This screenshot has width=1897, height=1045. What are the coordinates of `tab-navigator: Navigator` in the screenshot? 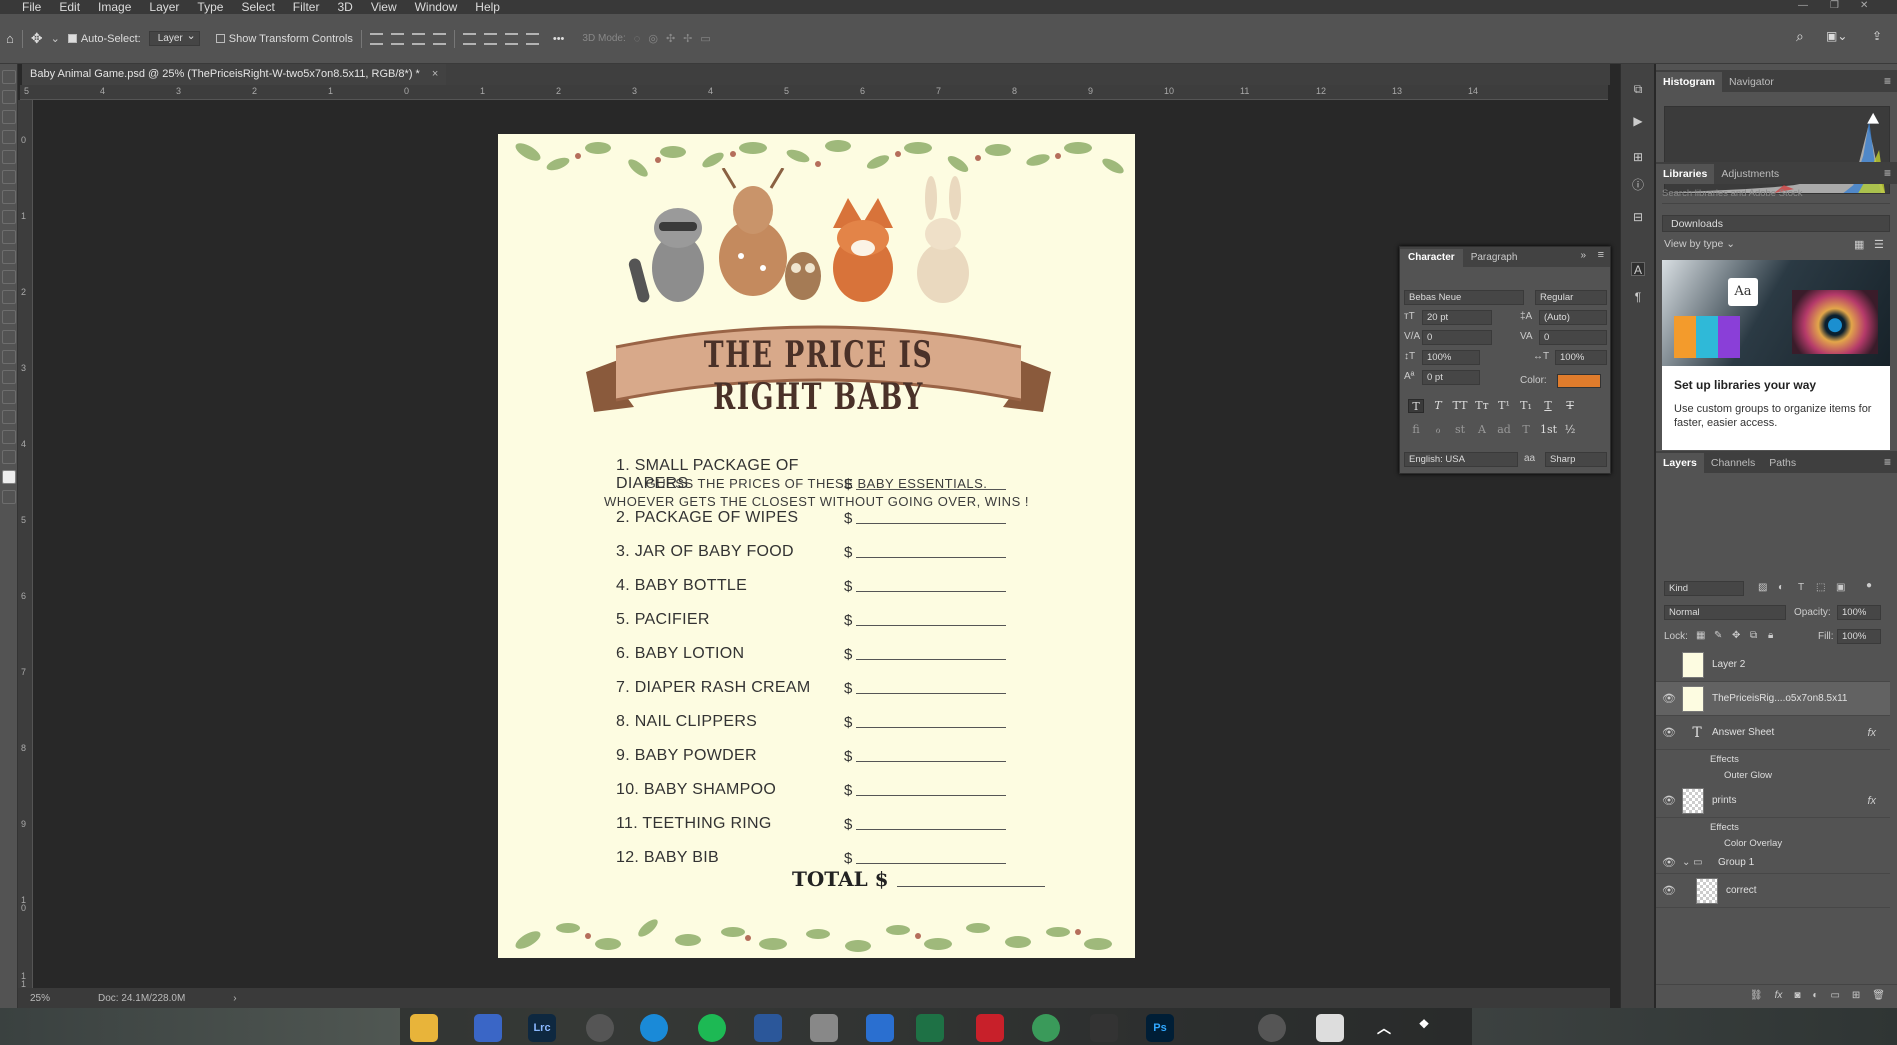 It's located at (1751, 82).